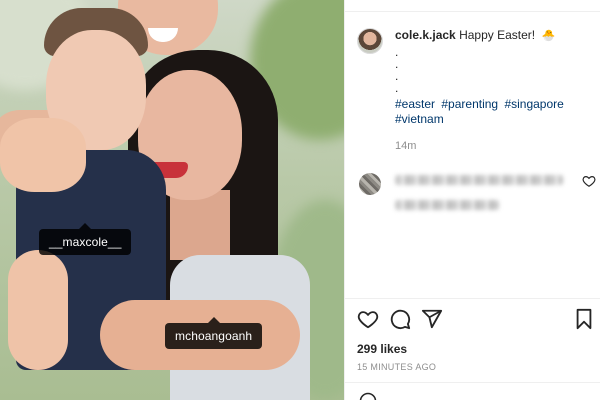 The height and width of the screenshot is (400, 600). Describe the element at coordinates (85, 239) in the screenshot. I see `user-tag-maxcole: __maxcole__` at that location.